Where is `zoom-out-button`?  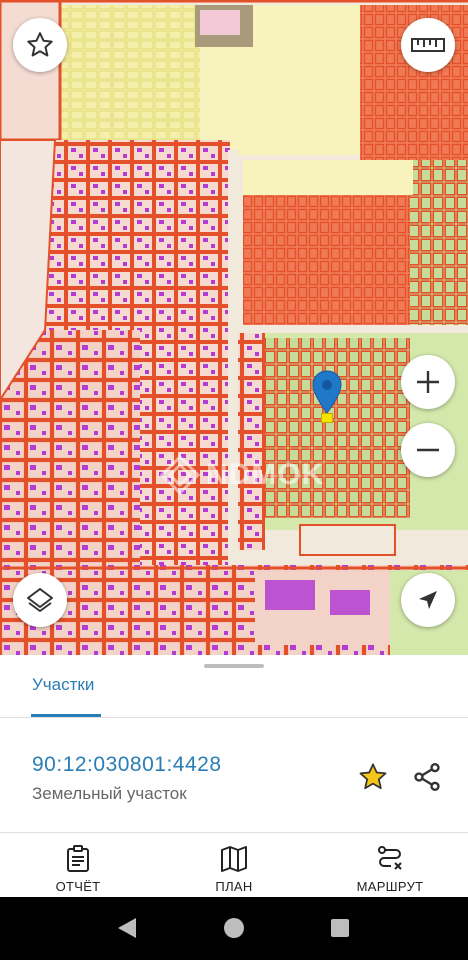 zoom-out-button is located at coordinates (428, 450).